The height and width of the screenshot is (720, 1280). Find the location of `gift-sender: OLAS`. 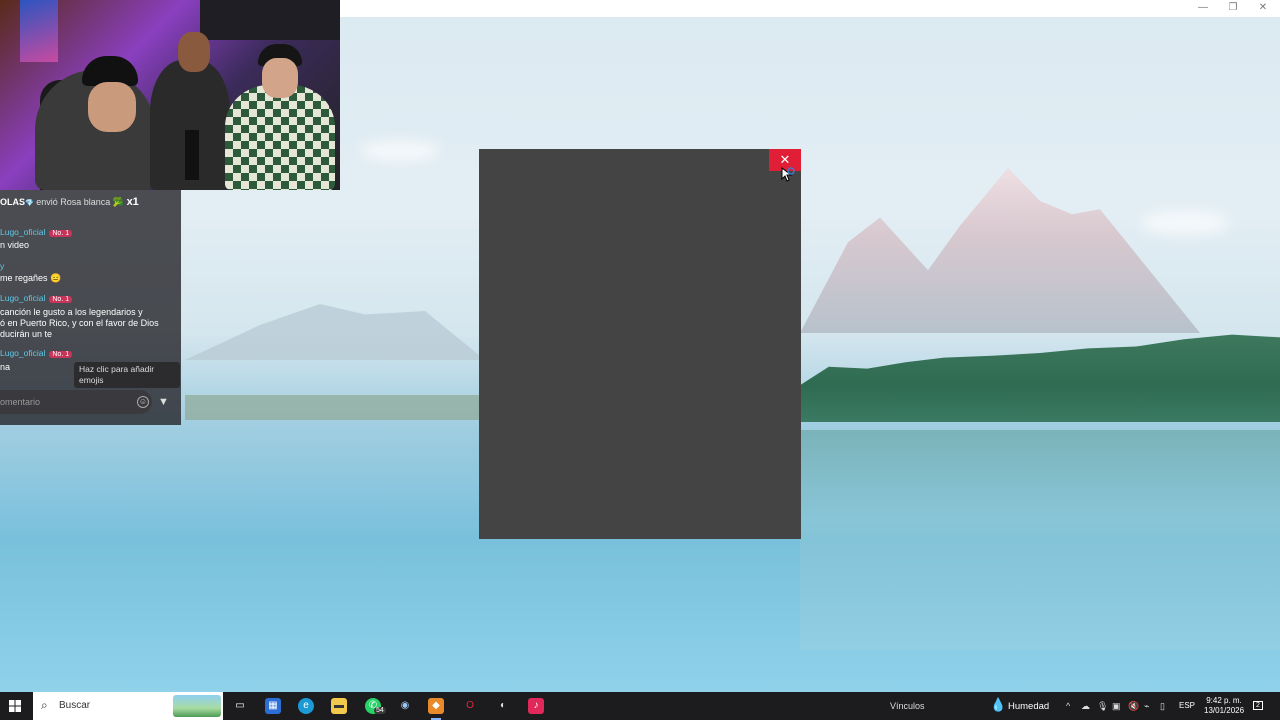

gift-sender: OLAS is located at coordinates (13, 202).